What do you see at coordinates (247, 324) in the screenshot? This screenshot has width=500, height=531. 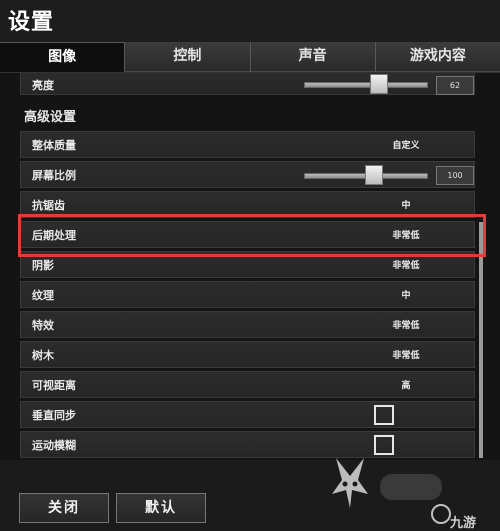 I see `setting-row-effects: 特效 非常低` at bounding box center [247, 324].